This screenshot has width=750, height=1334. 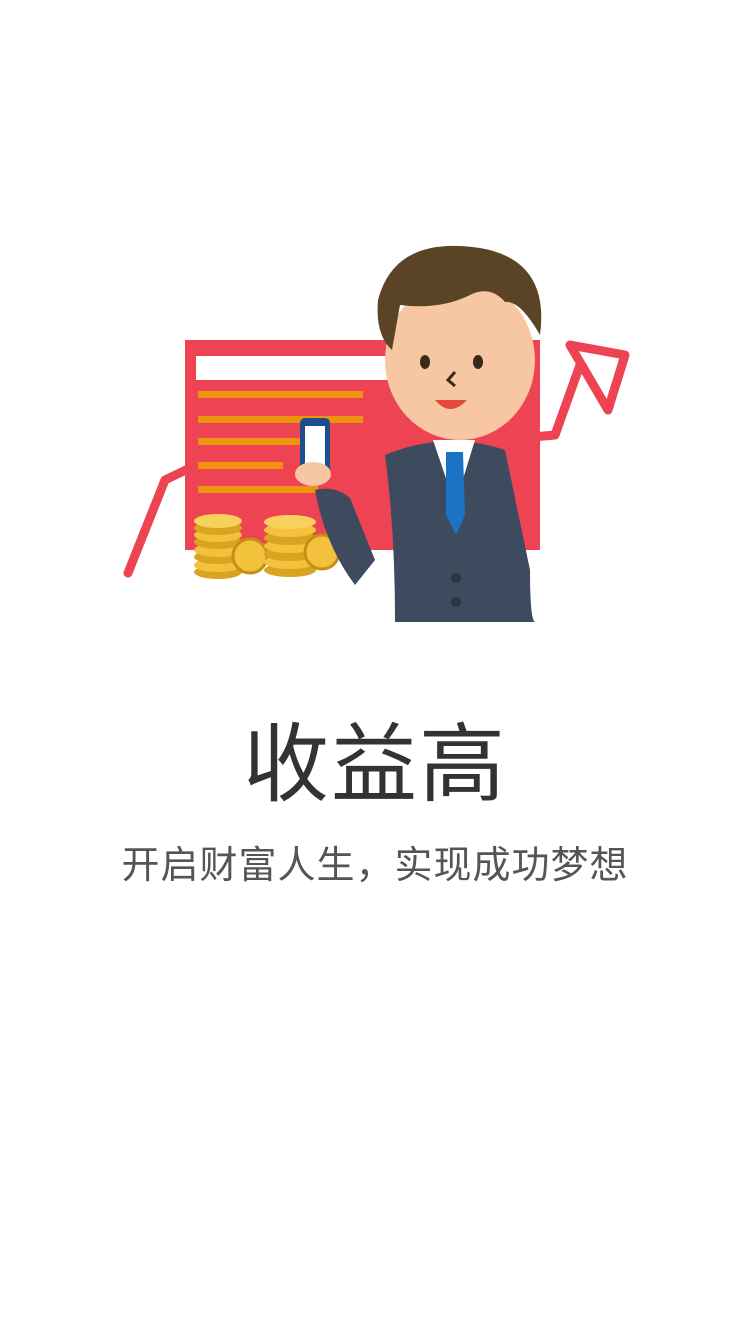 I want to click on page-subtitle: 开启财富人生，实现成功梦想, so click(x=375, y=865).